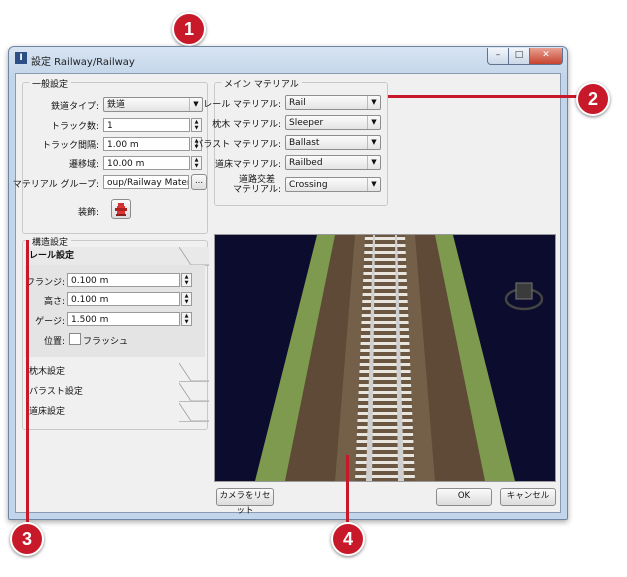  What do you see at coordinates (50, 83) in the screenshot?
I see `general-settings-legend: 一般設定` at bounding box center [50, 83].